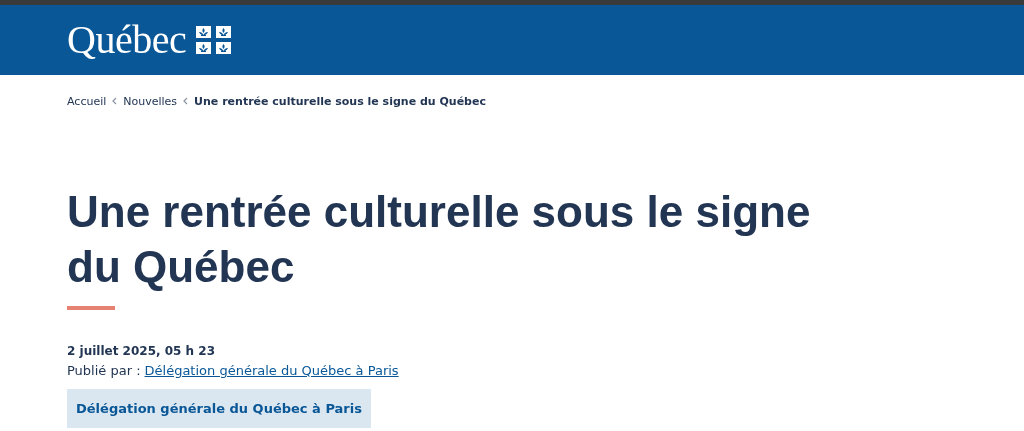 This screenshot has width=1024, height=431. Describe the element at coordinates (141, 351) in the screenshot. I see `publication-date: 2 juillet 2025, 05 h 23` at that location.